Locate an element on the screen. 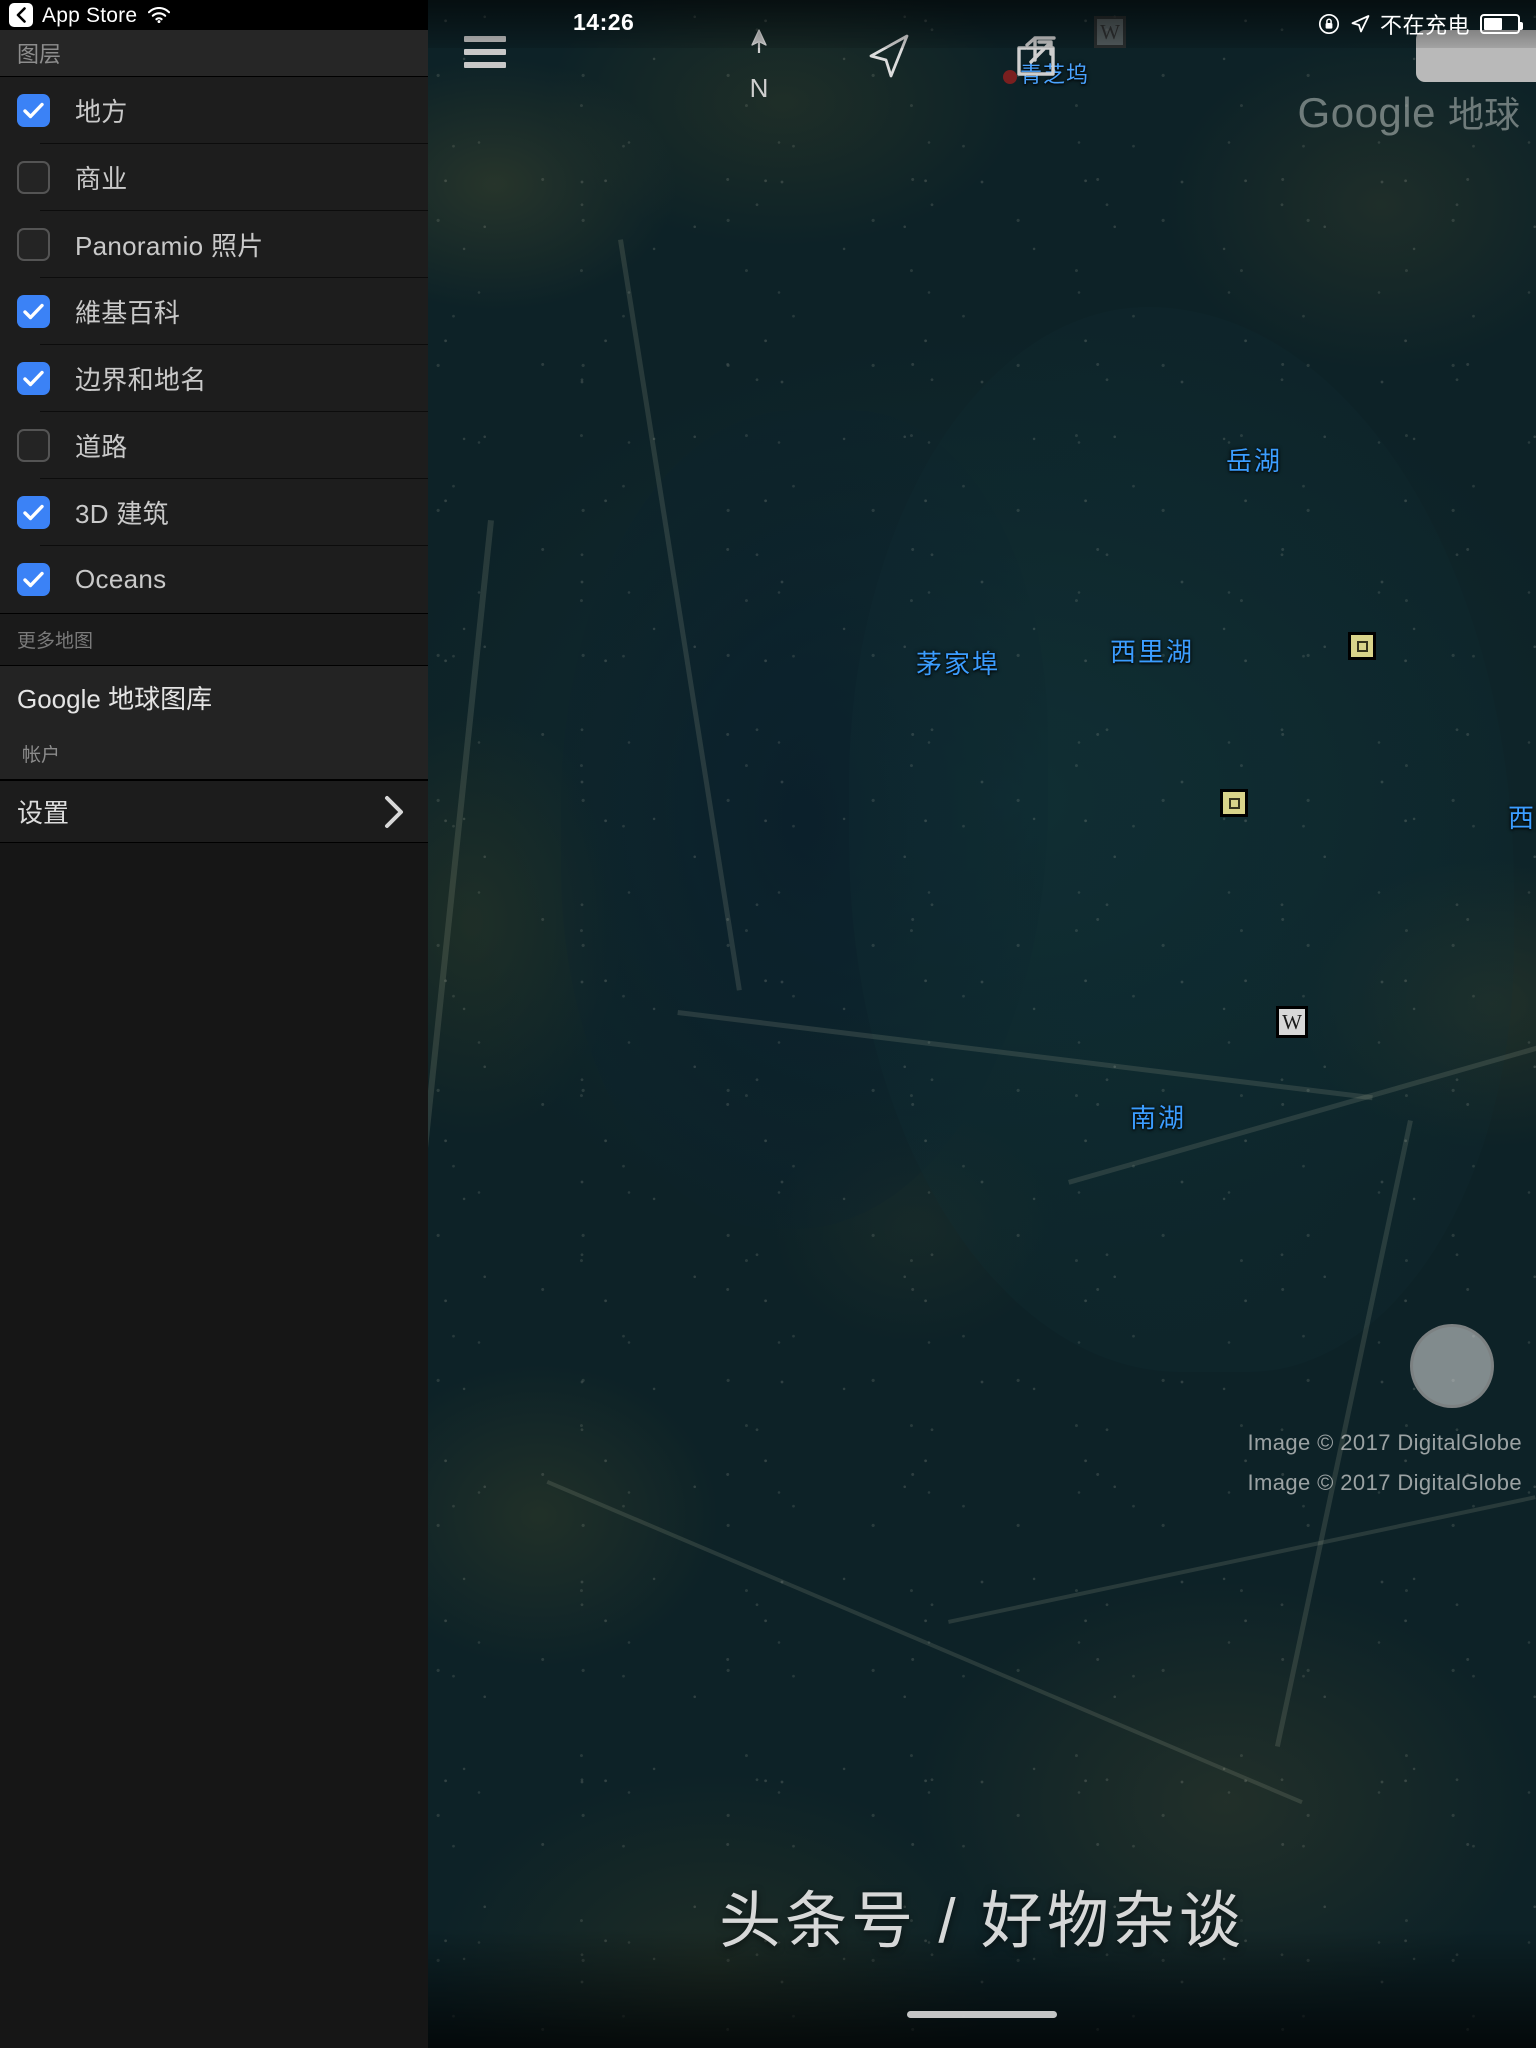  status-bar-right-cluster: 不在充电 is located at coordinates (1420, 24).